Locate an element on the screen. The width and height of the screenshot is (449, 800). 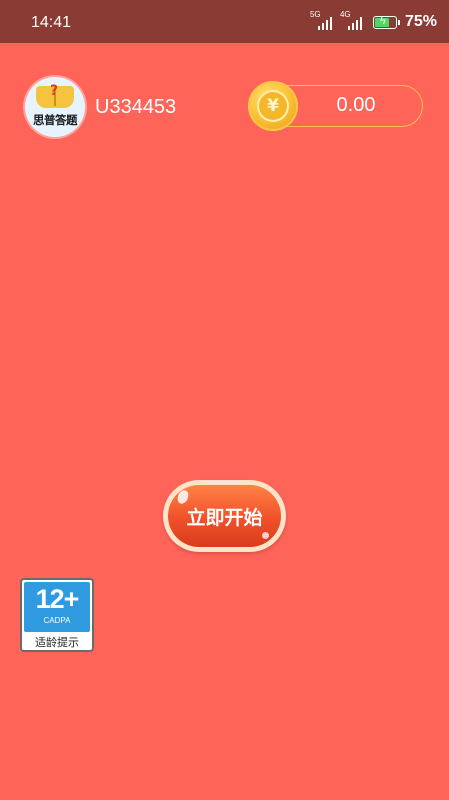
status-bar: 14:41 5G 4G ϟ 75% is located at coordinates (224, 21).